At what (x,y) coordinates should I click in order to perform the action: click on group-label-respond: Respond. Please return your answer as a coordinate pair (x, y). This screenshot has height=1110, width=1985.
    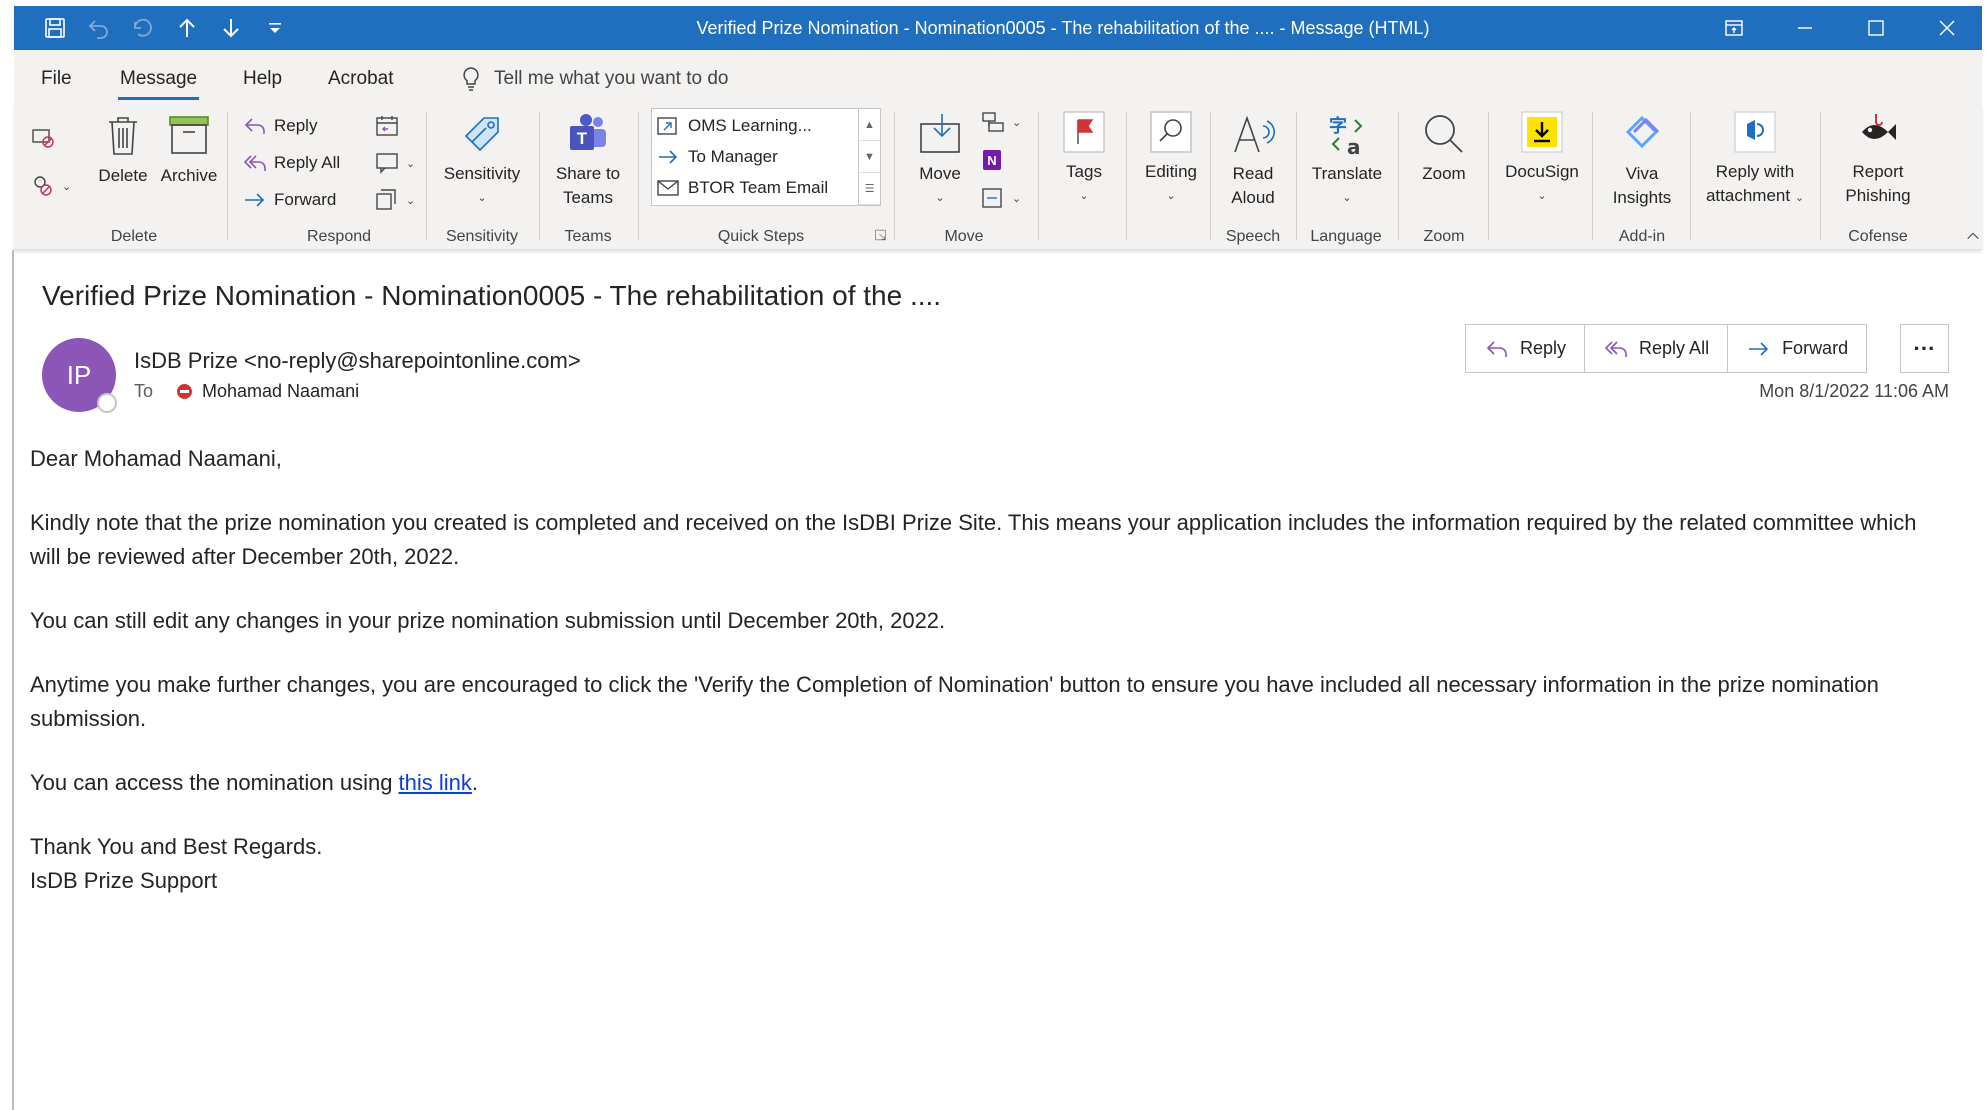
    Looking at the image, I should click on (339, 236).